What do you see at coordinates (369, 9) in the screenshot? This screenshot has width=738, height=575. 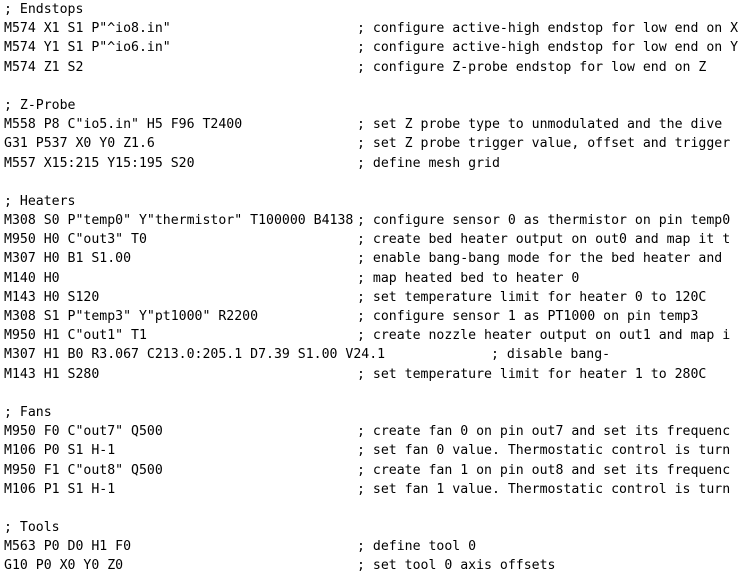 I see `code-line: ; Endstops` at bounding box center [369, 9].